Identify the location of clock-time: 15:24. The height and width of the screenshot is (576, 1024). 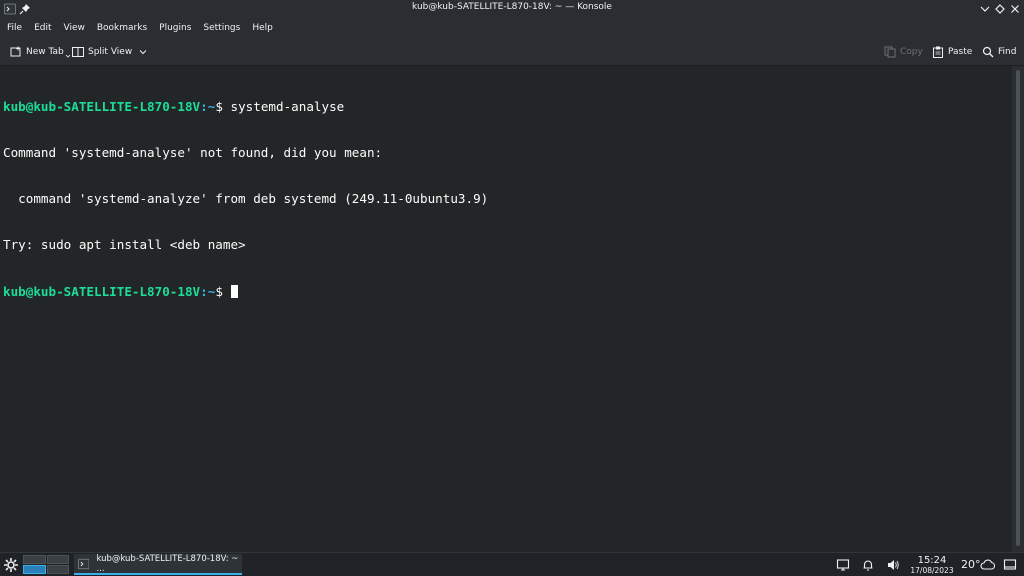
(932, 560).